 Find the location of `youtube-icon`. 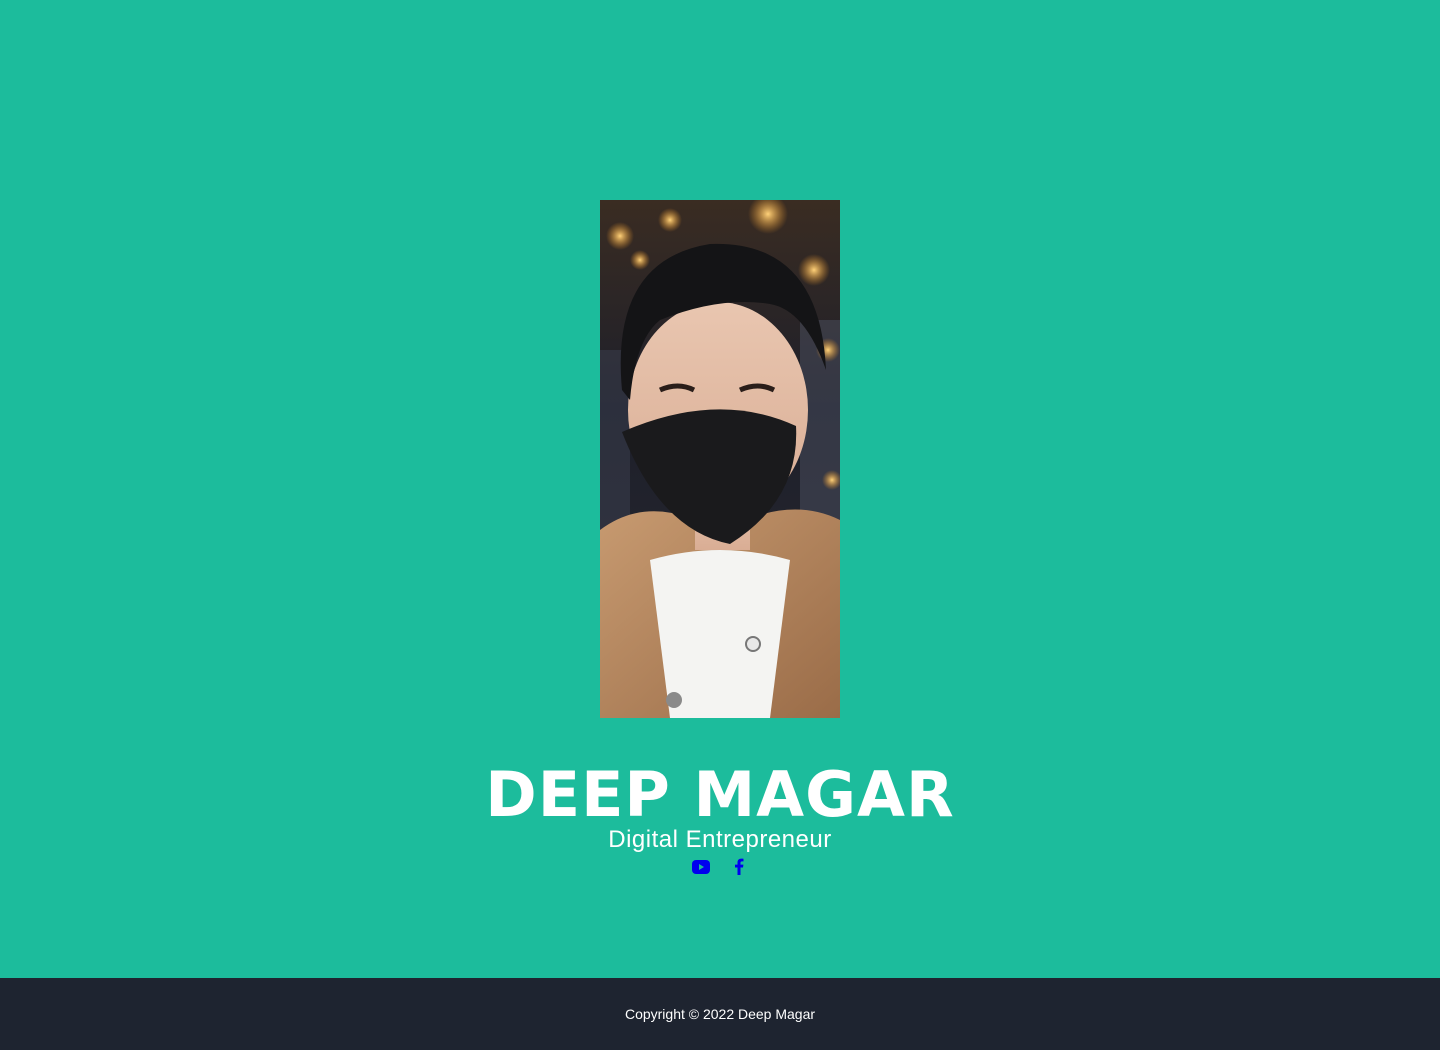

youtube-icon is located at coordinates (701, 869).